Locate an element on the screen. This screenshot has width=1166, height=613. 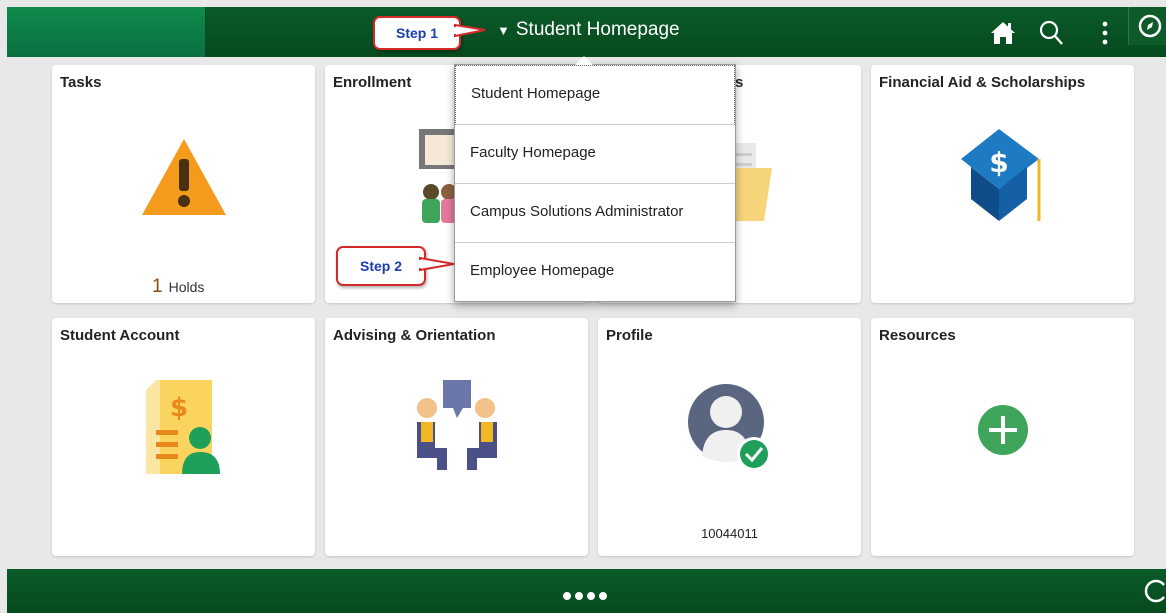
account-bill-icon: $ is located at coordinates (183, 427).